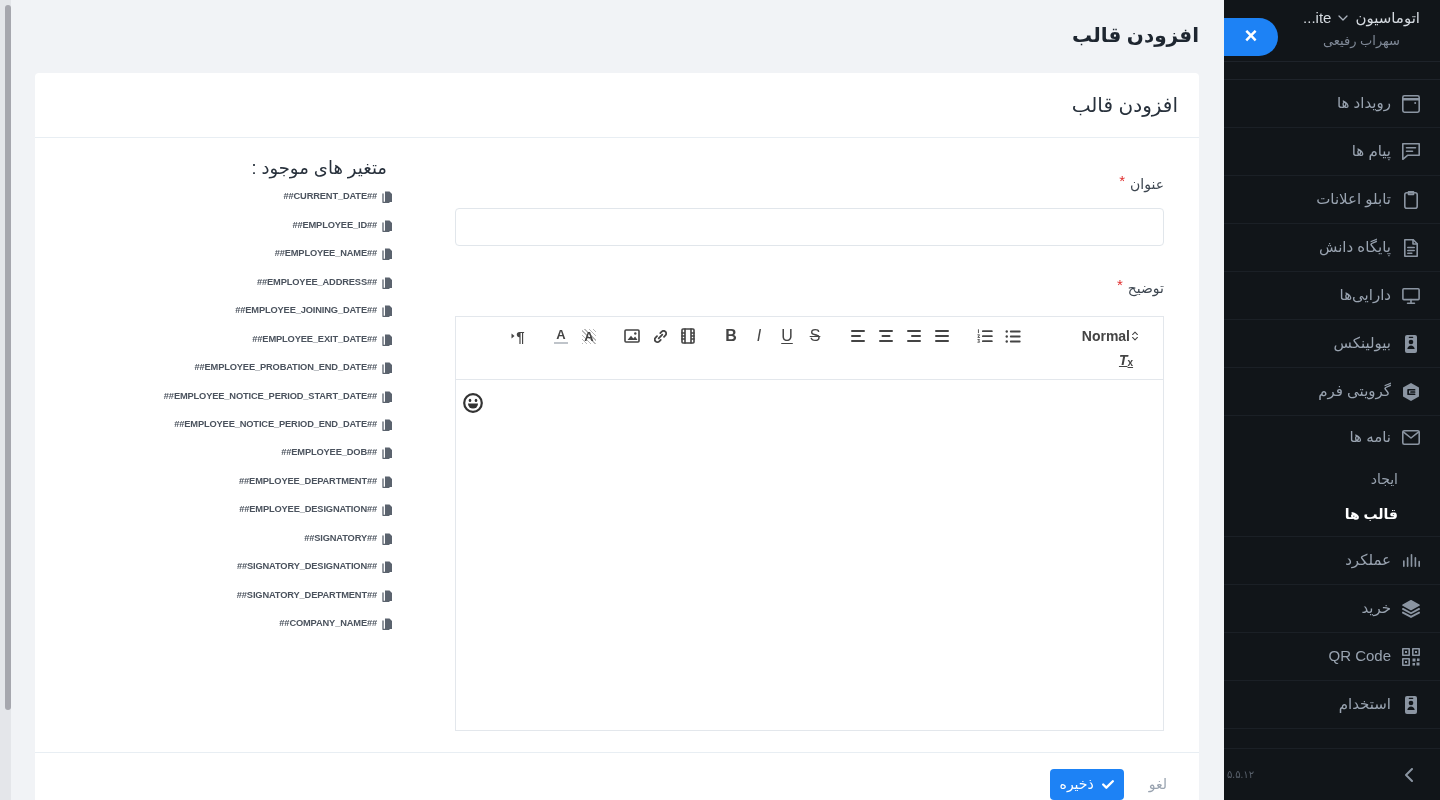 This screenshot has width=1440, height=800. I want to click on triangle-icon, so click(513, 336).